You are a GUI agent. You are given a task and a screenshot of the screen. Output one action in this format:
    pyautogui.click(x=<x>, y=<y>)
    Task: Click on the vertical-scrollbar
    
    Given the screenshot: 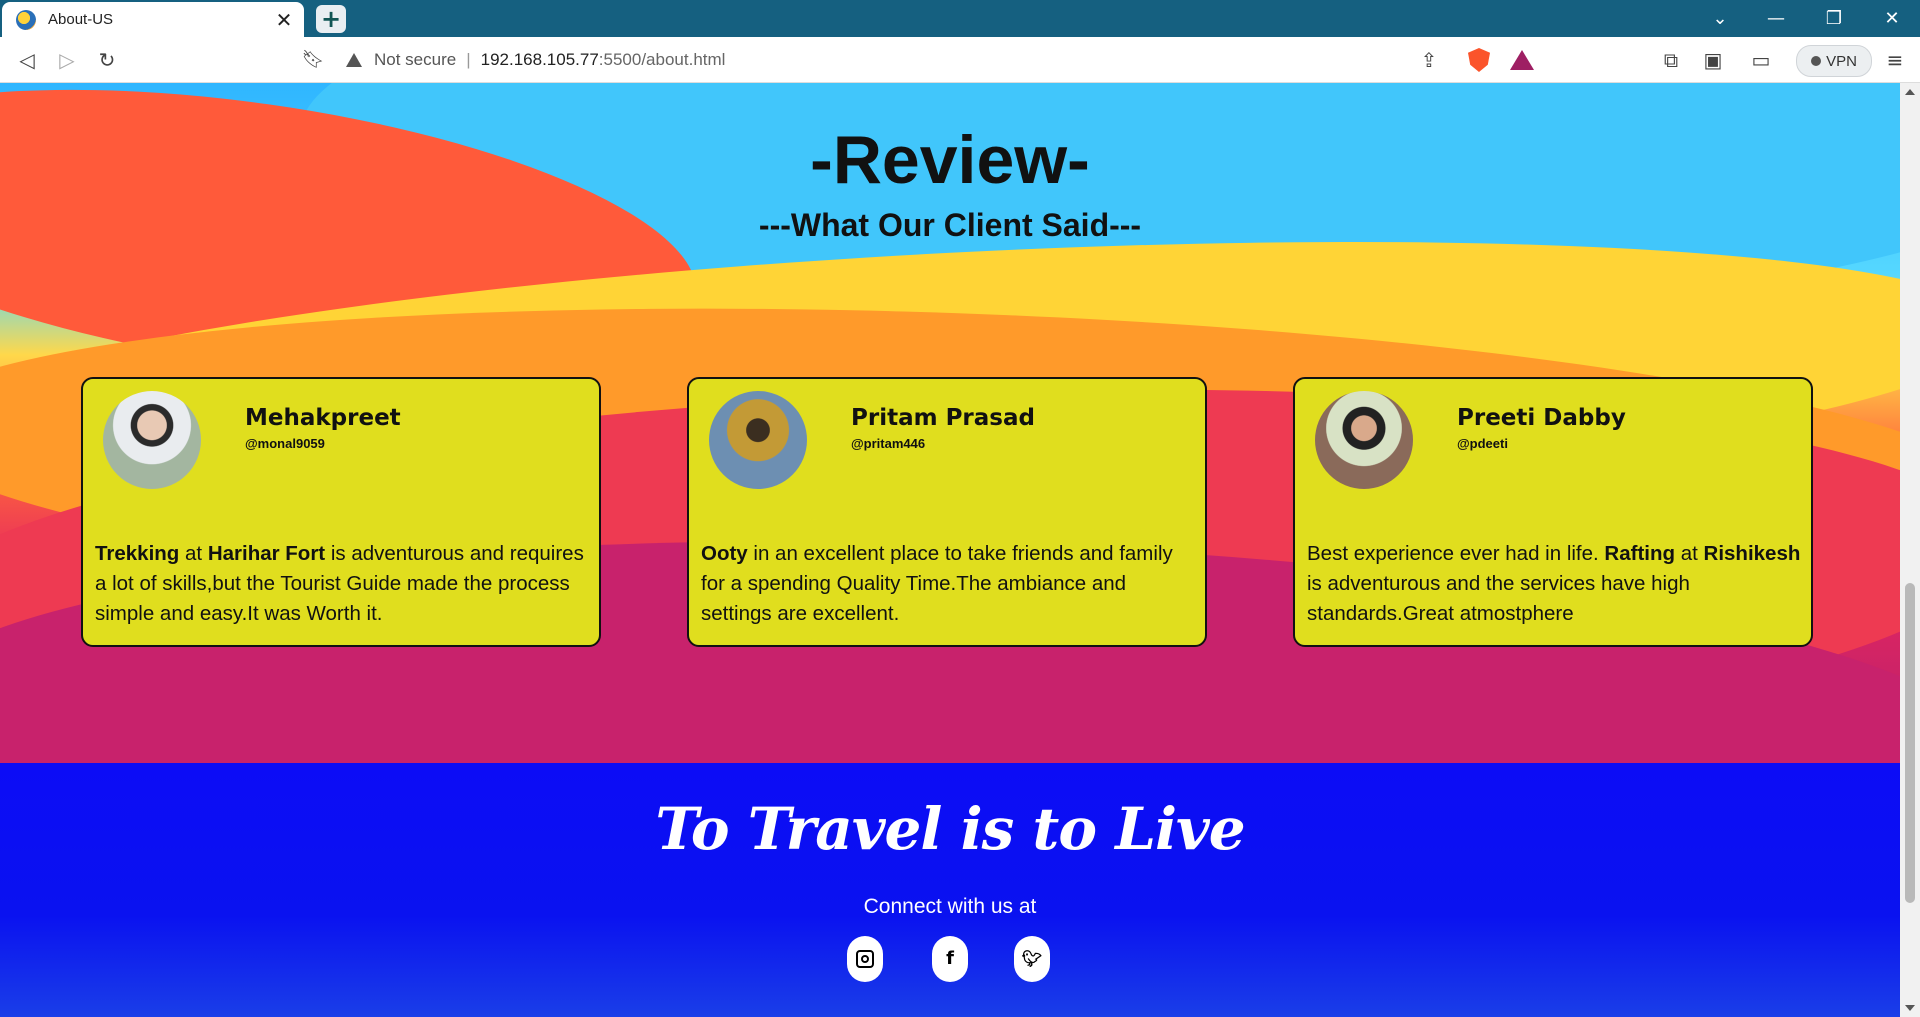 What is the action you would take?
    pyautogui.click(x=1910, y=550)
    